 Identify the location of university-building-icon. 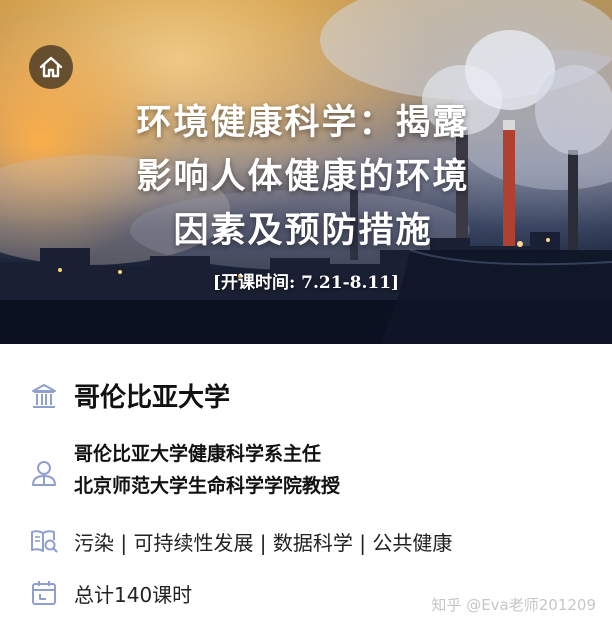
(44, 396).